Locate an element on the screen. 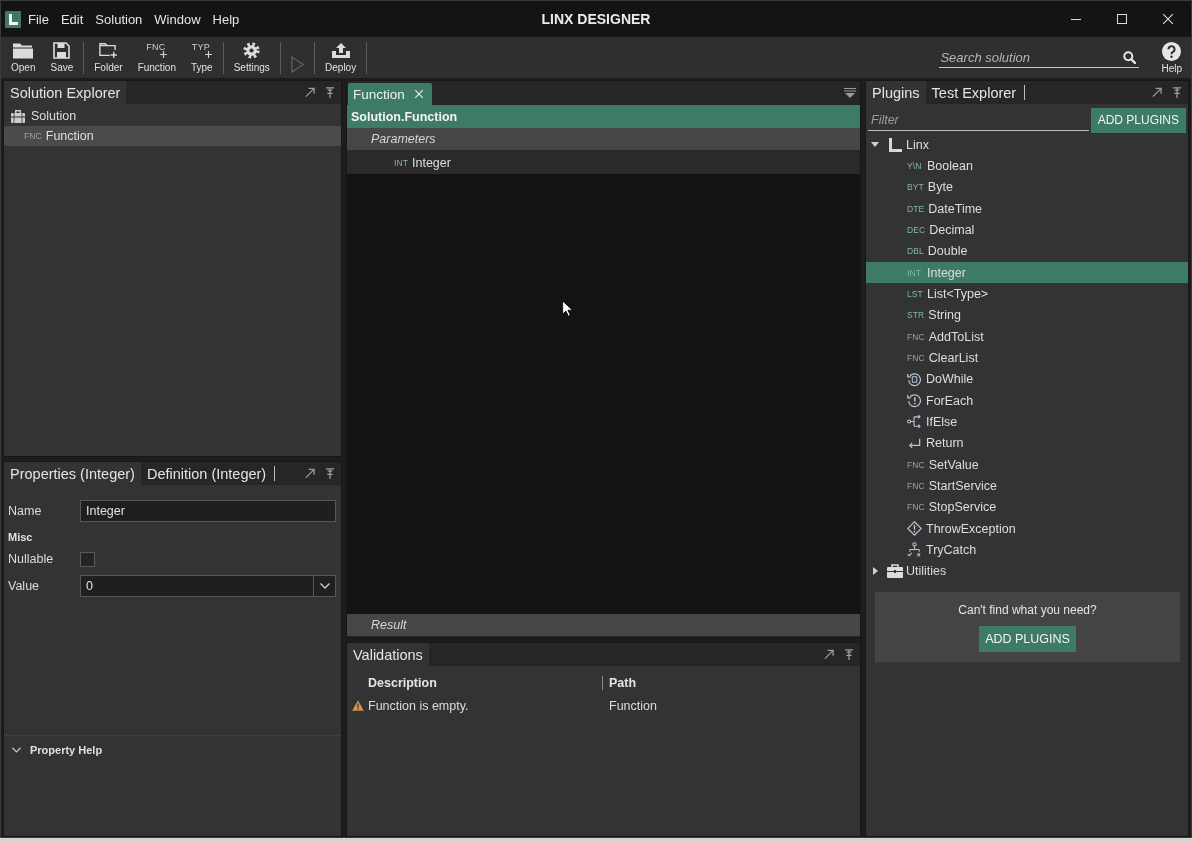 This screenshot has height=842, width=1192. folder-icon is located at coordinates (23, 50).